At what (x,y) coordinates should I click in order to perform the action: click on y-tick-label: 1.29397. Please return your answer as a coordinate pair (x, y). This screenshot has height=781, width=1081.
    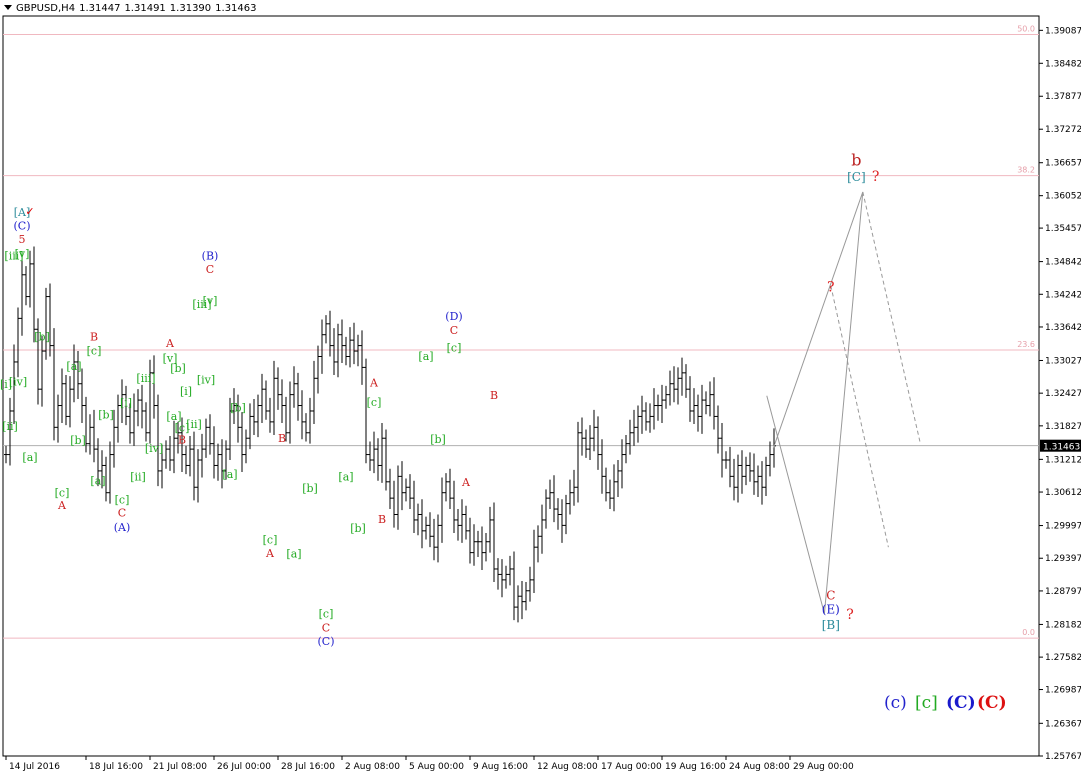
    Looking at the image, I should click on (1063, 559).